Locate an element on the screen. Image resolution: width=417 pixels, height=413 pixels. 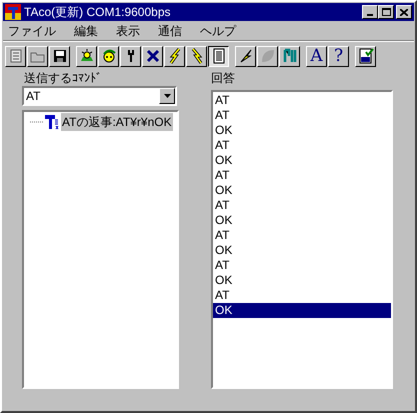
section-label: 送信するｺﾏﾝﾄﾞ is located at coordinates (63, 78).